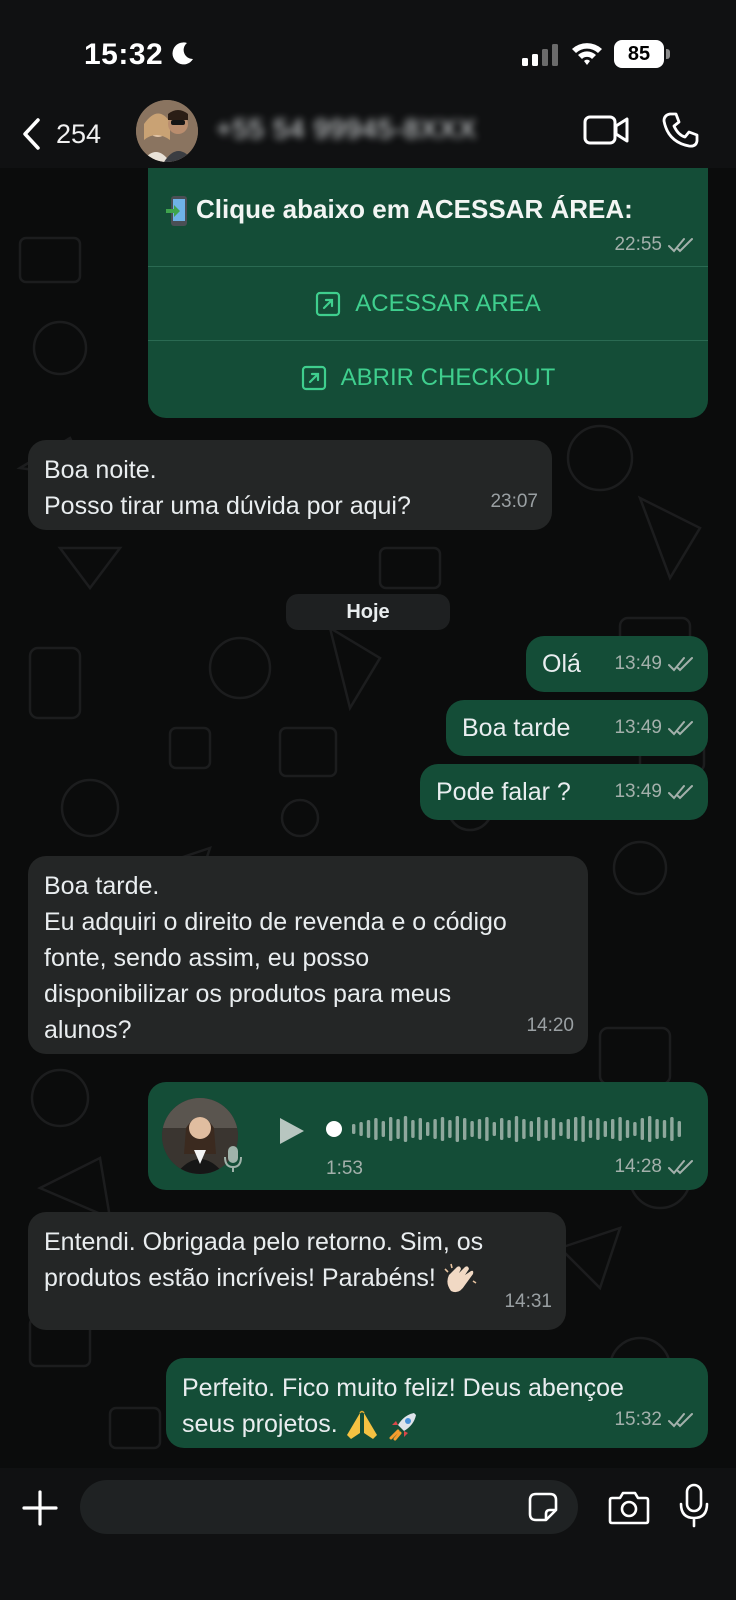  Describe the element at coordinates (102, 886) in the screenshot. I see `message-line: Boa tarde.` at that location.